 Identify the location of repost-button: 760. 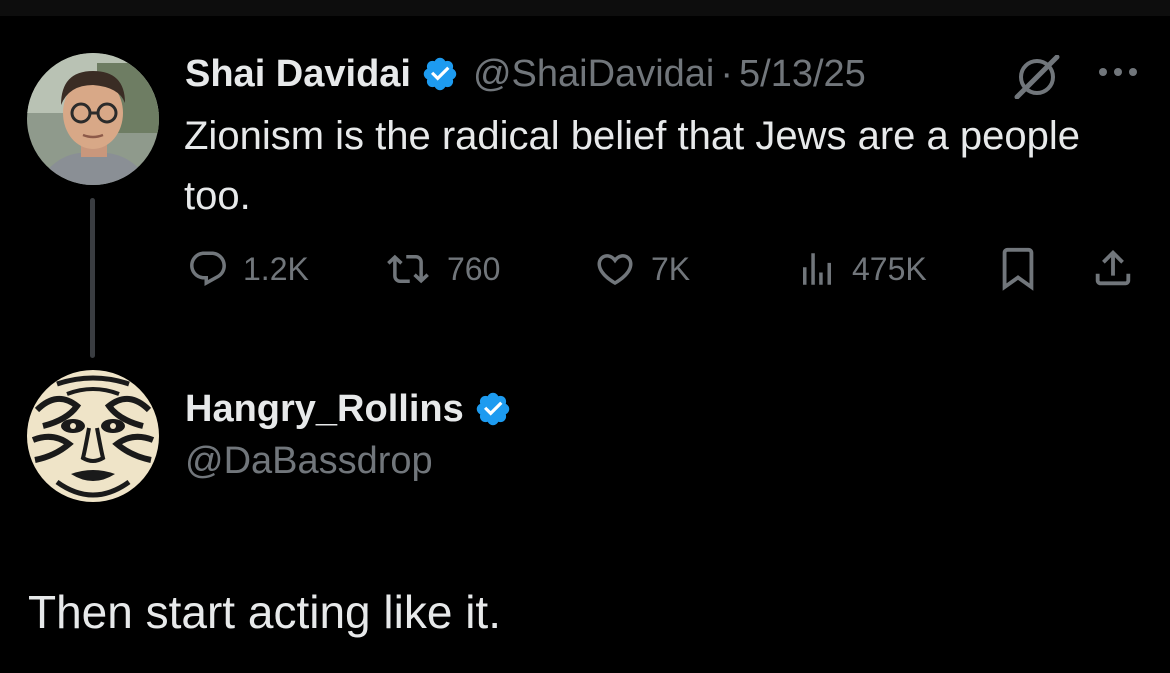
(441, 269).